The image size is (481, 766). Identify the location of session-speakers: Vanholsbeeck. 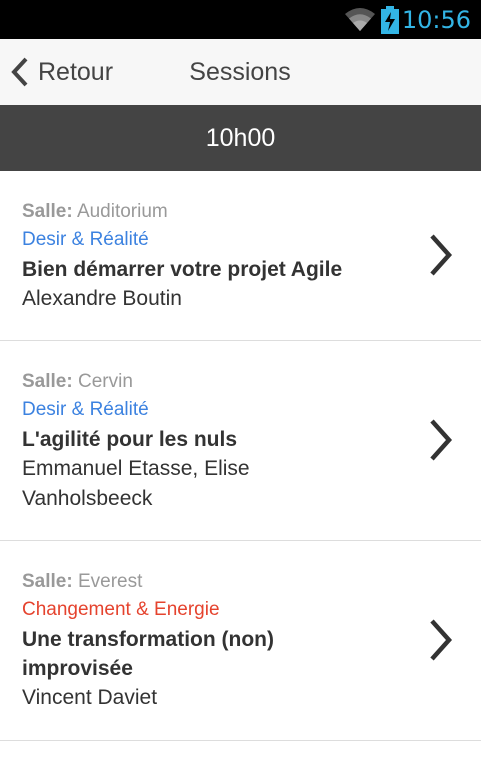
(87, 498).